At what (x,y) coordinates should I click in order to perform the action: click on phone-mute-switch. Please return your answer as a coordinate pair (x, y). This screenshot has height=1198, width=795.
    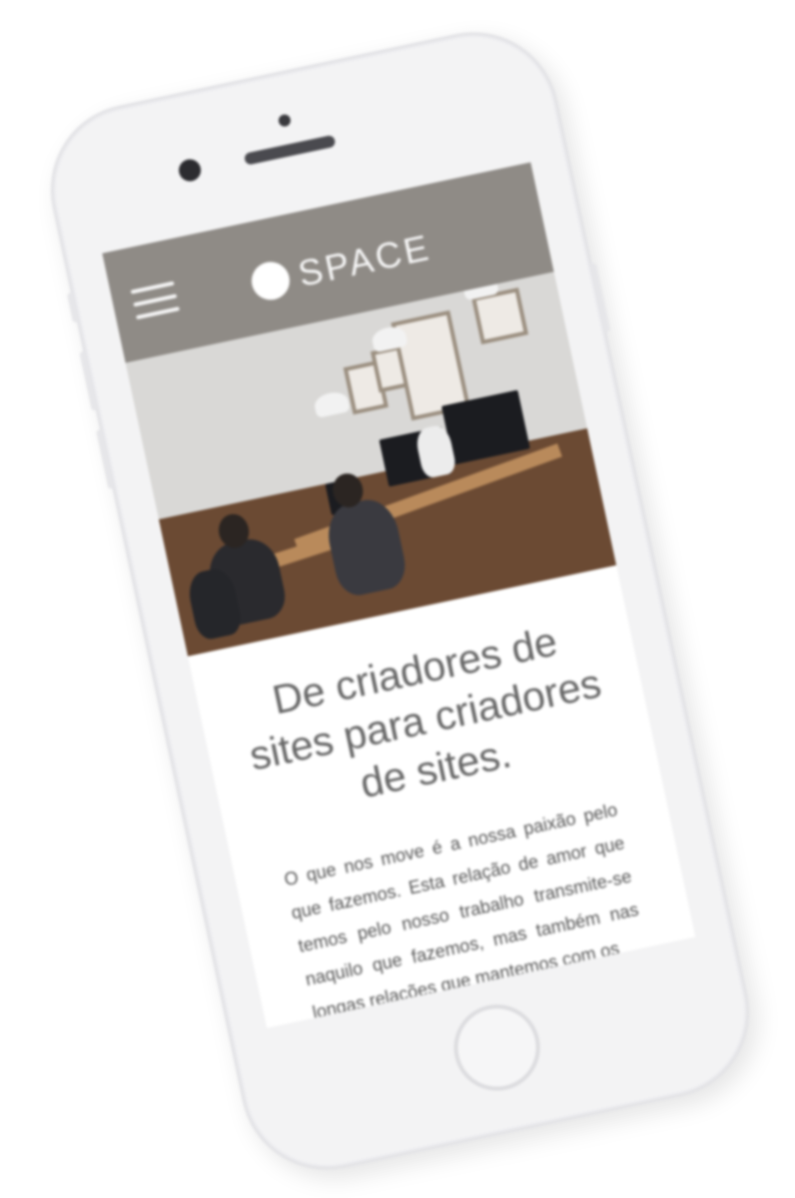
    Looking at the image, I should click on (72, 307).